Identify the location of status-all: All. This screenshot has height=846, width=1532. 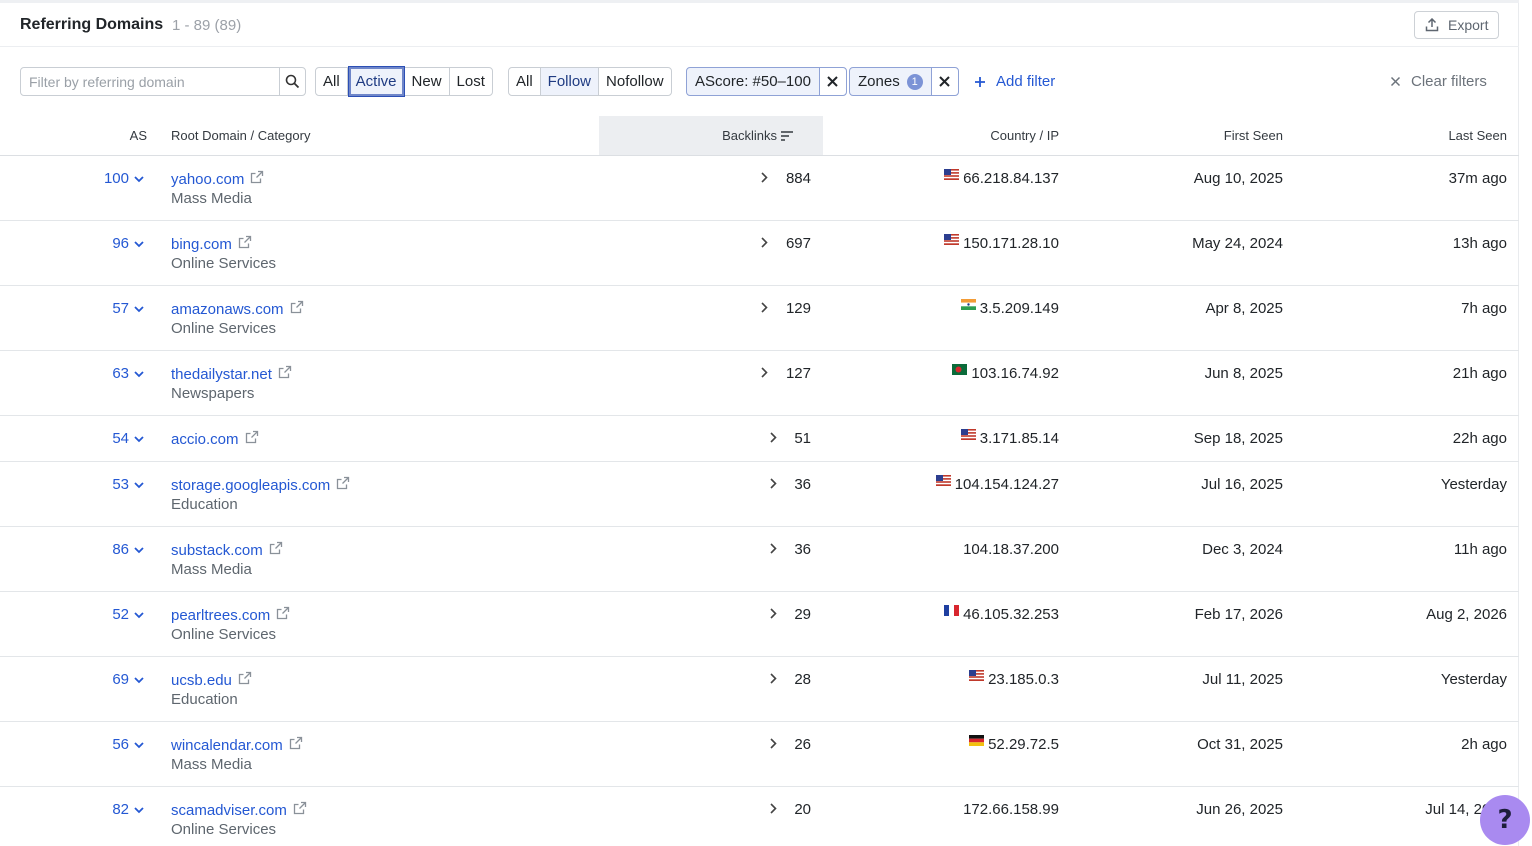
(332, 81).